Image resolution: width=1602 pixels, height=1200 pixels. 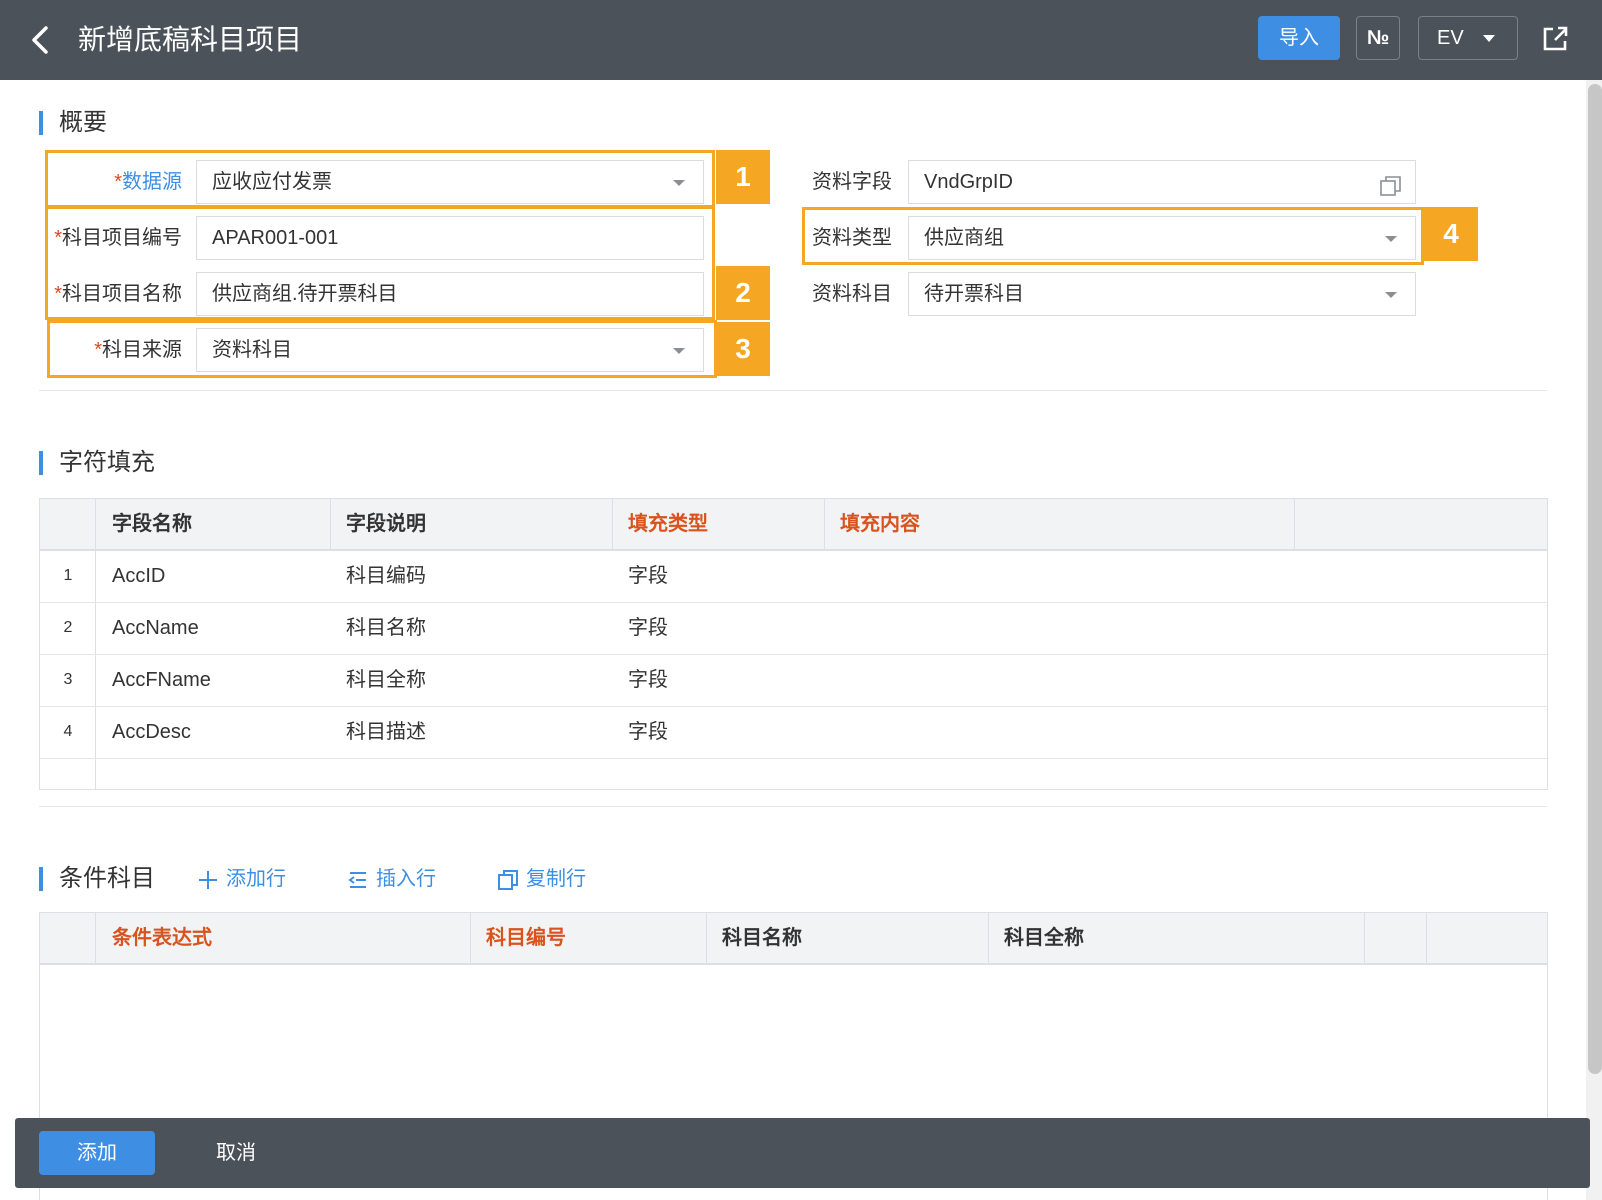 What do you see at coordinates (1555, 39) in the screenshot?
I see `export-icon` at bounding box center [1555, 39].